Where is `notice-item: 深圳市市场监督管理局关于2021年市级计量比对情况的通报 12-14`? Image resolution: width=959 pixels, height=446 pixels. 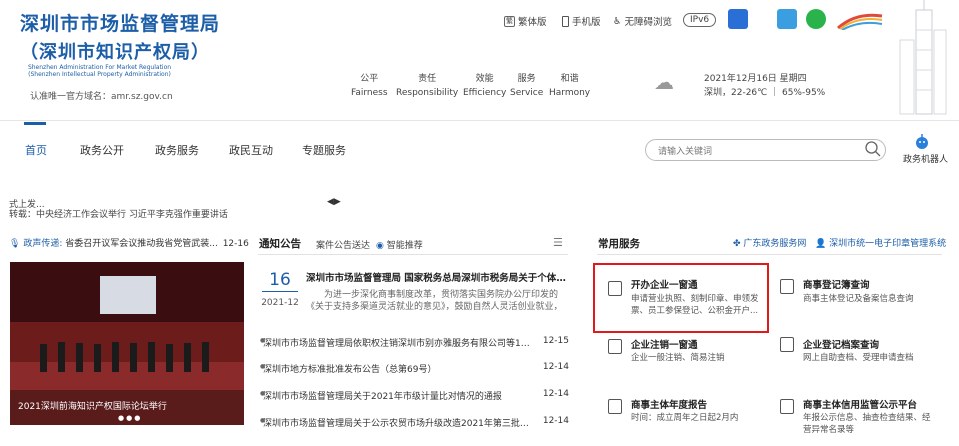
notice-item: 深圳市市场监督管理局关于2021年市级计量比对情况的通报 12-14 is located at coordinates (414, 395).